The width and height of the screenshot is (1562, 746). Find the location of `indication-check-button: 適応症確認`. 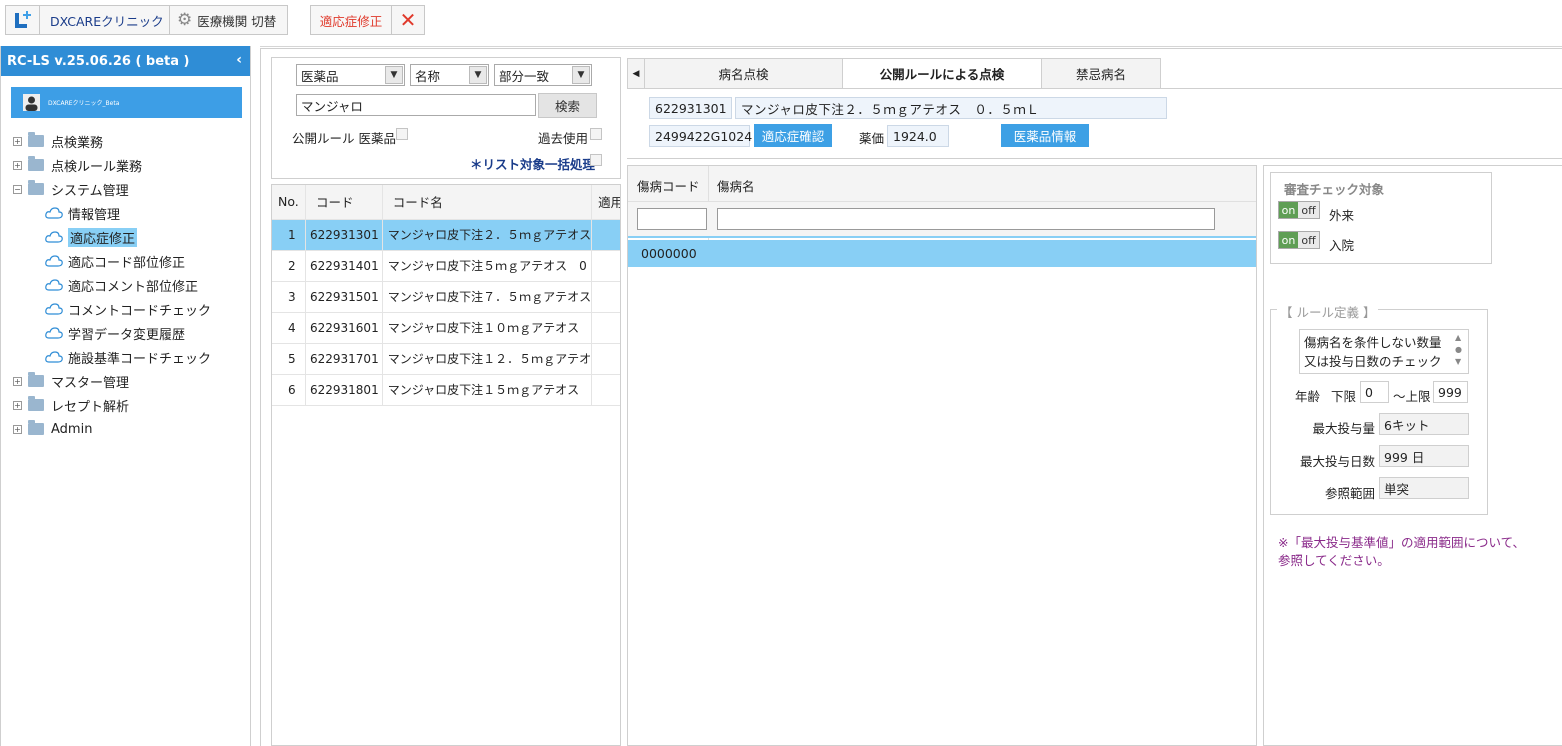

indication-check-button: 適応症確認 is located at coordinates (793, 135).